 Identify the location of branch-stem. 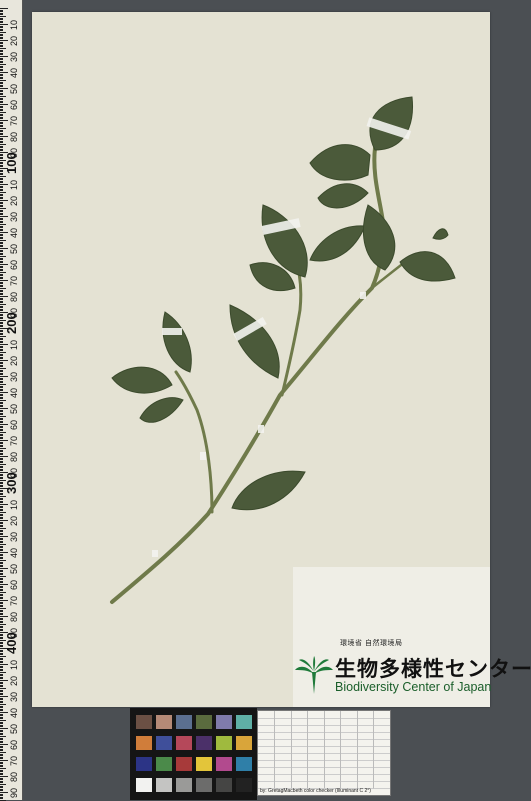
(194, 442).